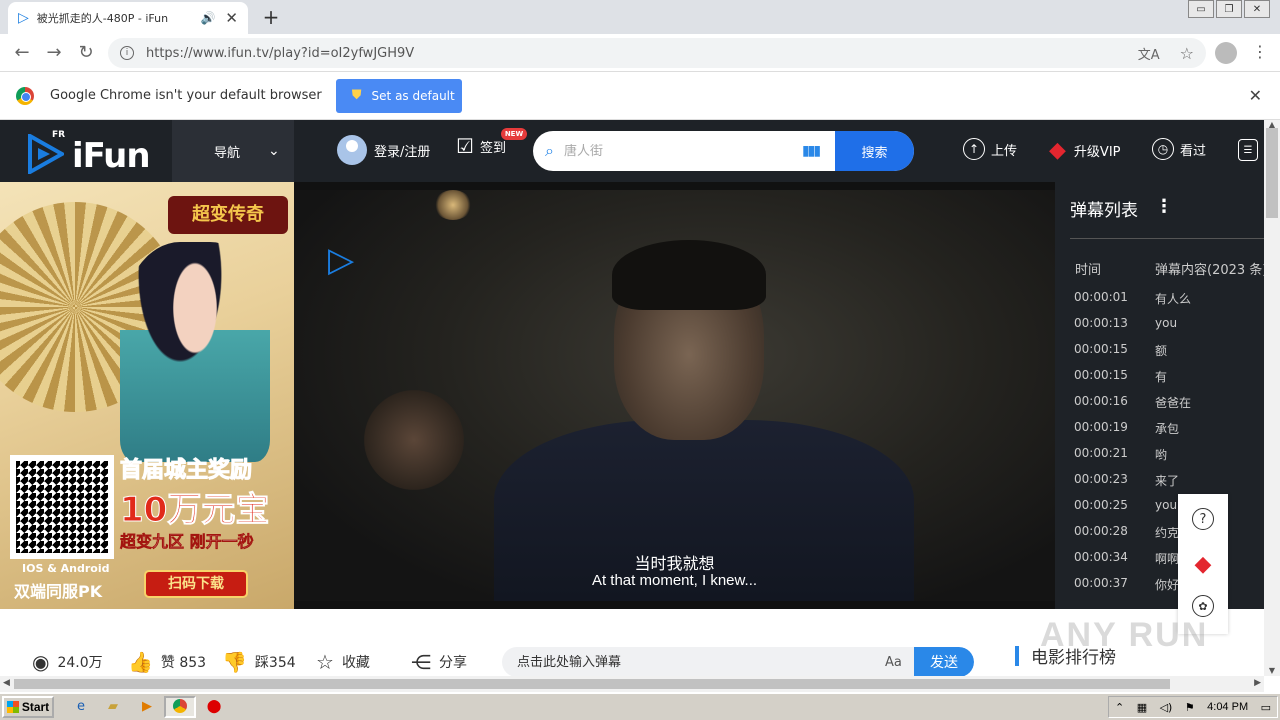 This screenshot has width=1280, height=720. I want to click on bookmark-star-icon: ☆, so click(1187, 53).